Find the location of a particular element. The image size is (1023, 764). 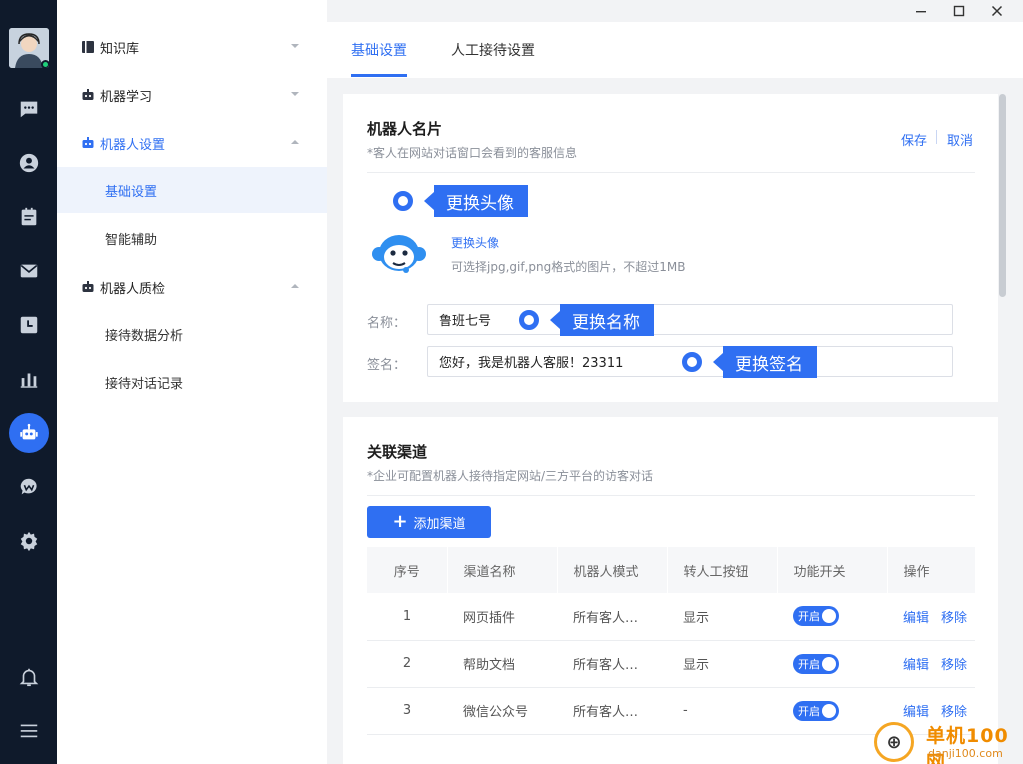

name-field: 鲁班七号 is located at coordinates (690, 319).